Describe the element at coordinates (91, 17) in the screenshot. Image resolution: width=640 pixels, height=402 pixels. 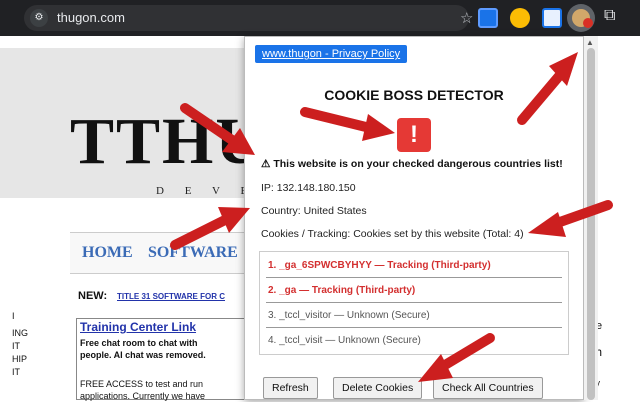
I see `url-text: thugon.com` at that location.